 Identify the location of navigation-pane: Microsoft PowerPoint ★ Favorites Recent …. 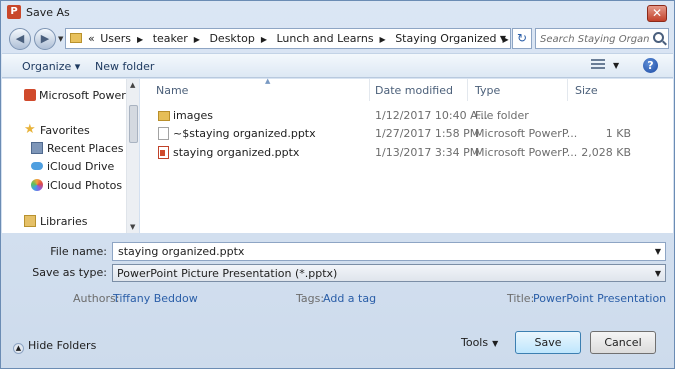
(70, 156).